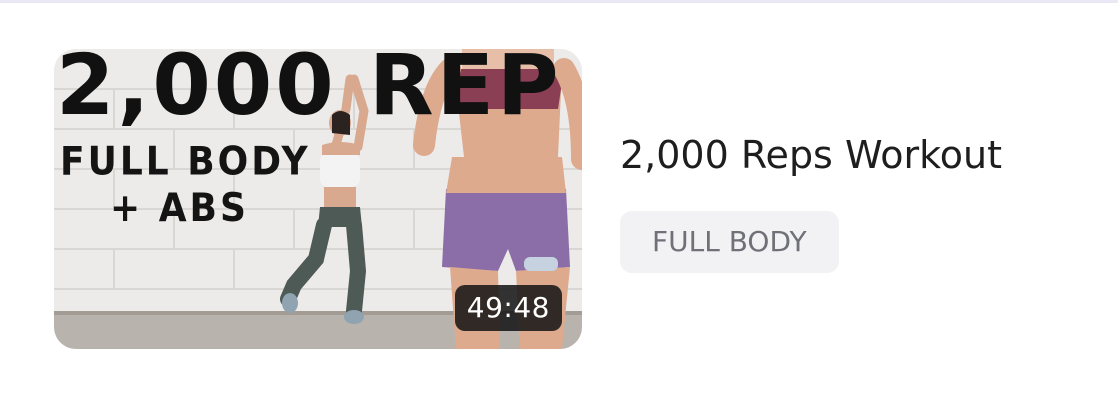  I want to click on thumbnail-subtitle: FULL BODY + ABS, so click(185, 185).